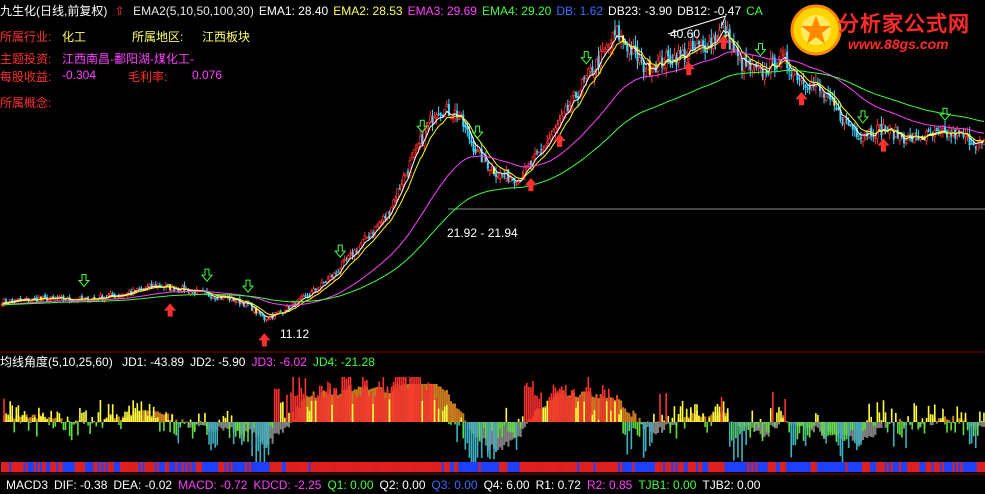 The height and width of the screenshot is (494, 985). I want to click on sub2-indicator-5: Q1: 0.00, so click(350, 485).